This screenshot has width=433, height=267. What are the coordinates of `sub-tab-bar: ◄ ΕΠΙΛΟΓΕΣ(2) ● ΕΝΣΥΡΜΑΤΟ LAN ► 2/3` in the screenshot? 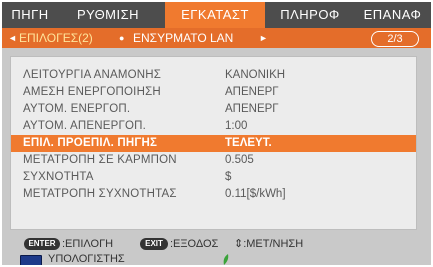 It's located at (216, 38).